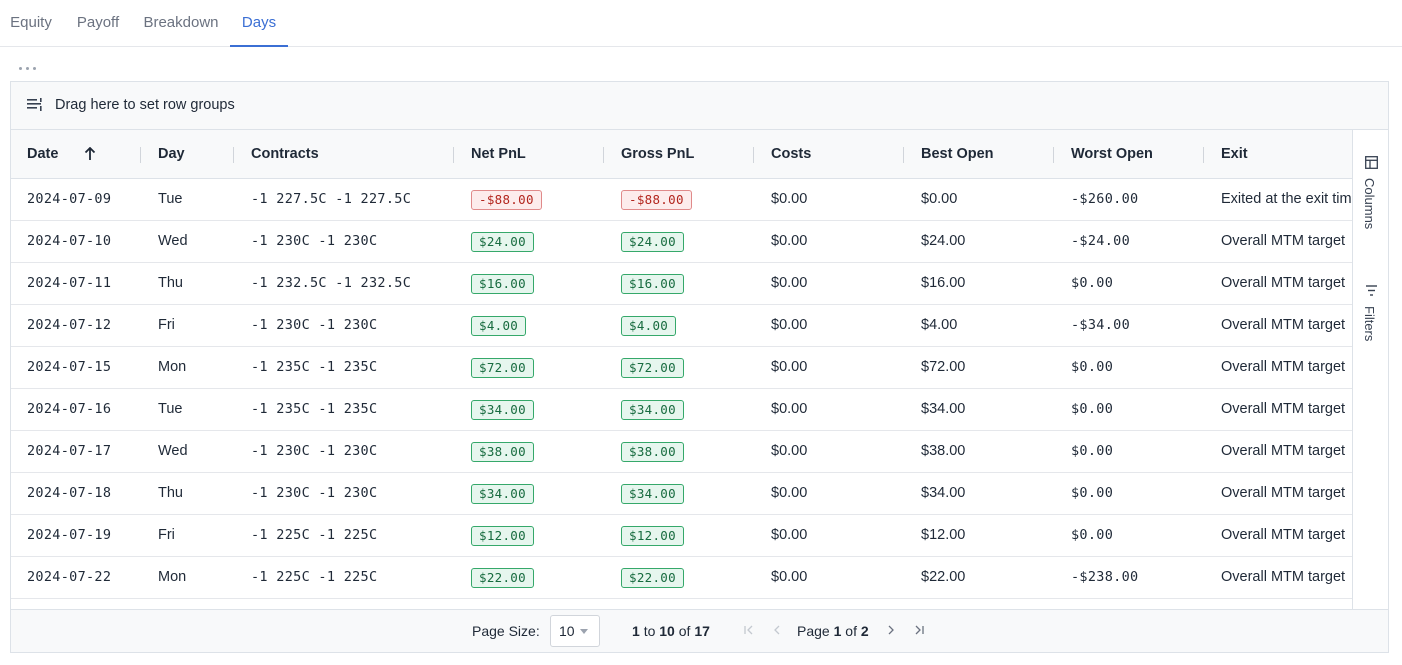  Describe the element at coordinates (1105, 577) in the screenshot. I see `cell-worst-open: -$238.00` at that location.